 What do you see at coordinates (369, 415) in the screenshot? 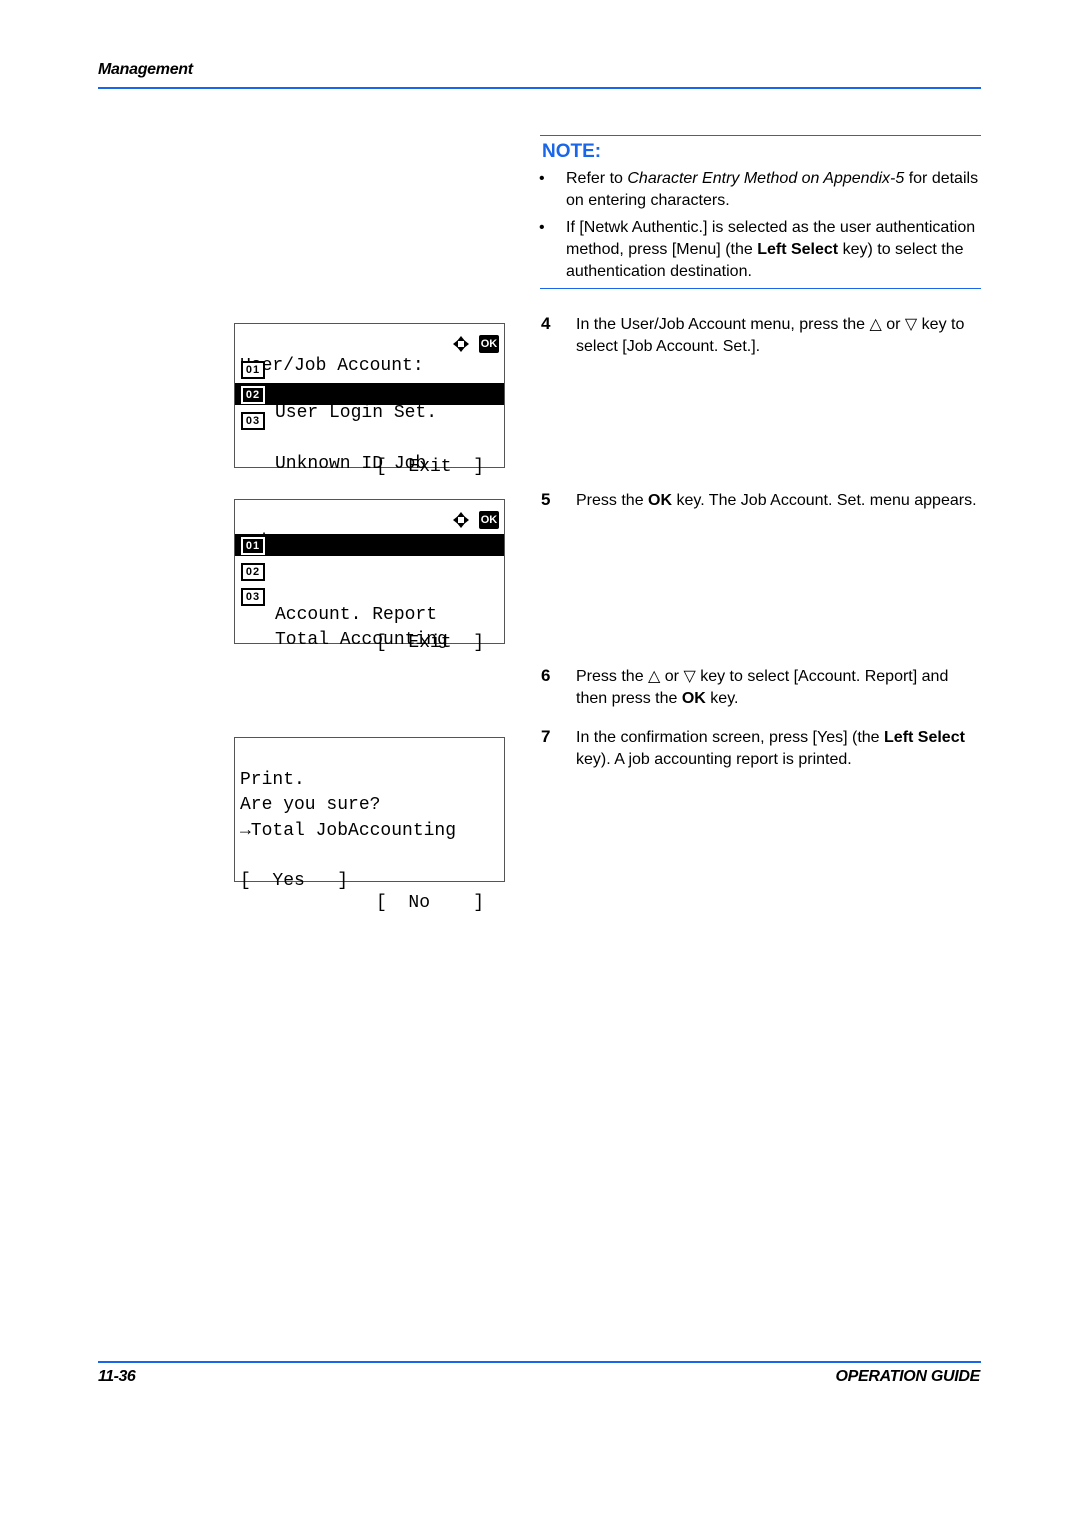
I see `menu-item-job-account-set: 02 Job Account.Set.` at bounding box center [369, 415].